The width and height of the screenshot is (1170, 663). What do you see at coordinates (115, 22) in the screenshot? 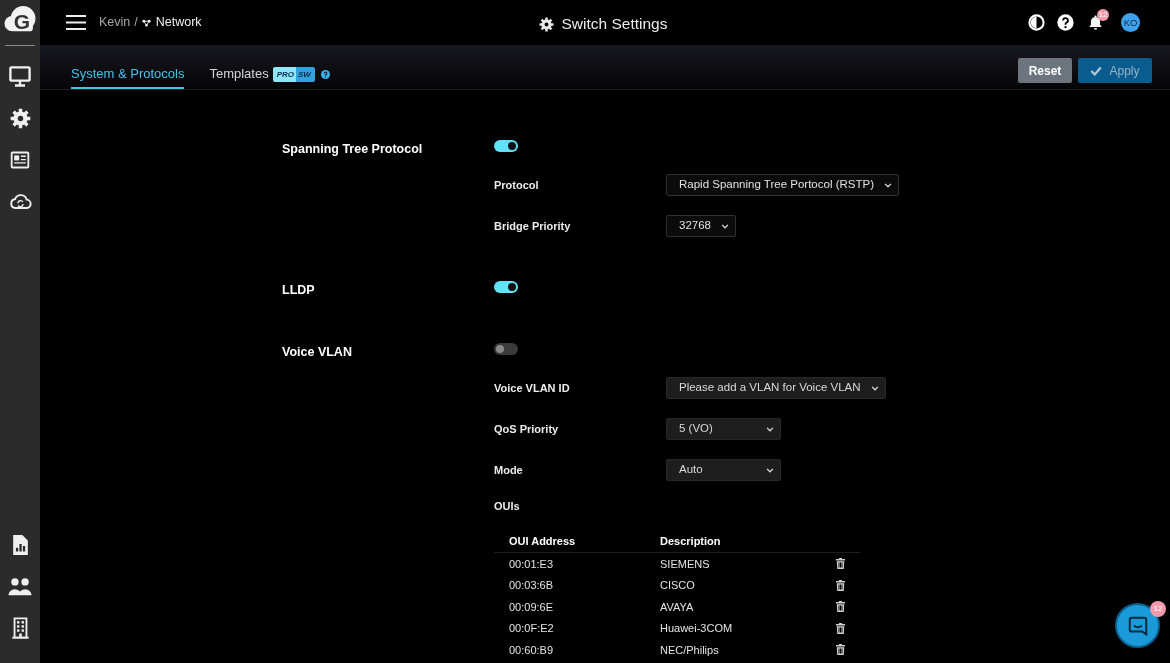
I see `breadcrumb-link: Kevin` at bounding box center [115, 22].